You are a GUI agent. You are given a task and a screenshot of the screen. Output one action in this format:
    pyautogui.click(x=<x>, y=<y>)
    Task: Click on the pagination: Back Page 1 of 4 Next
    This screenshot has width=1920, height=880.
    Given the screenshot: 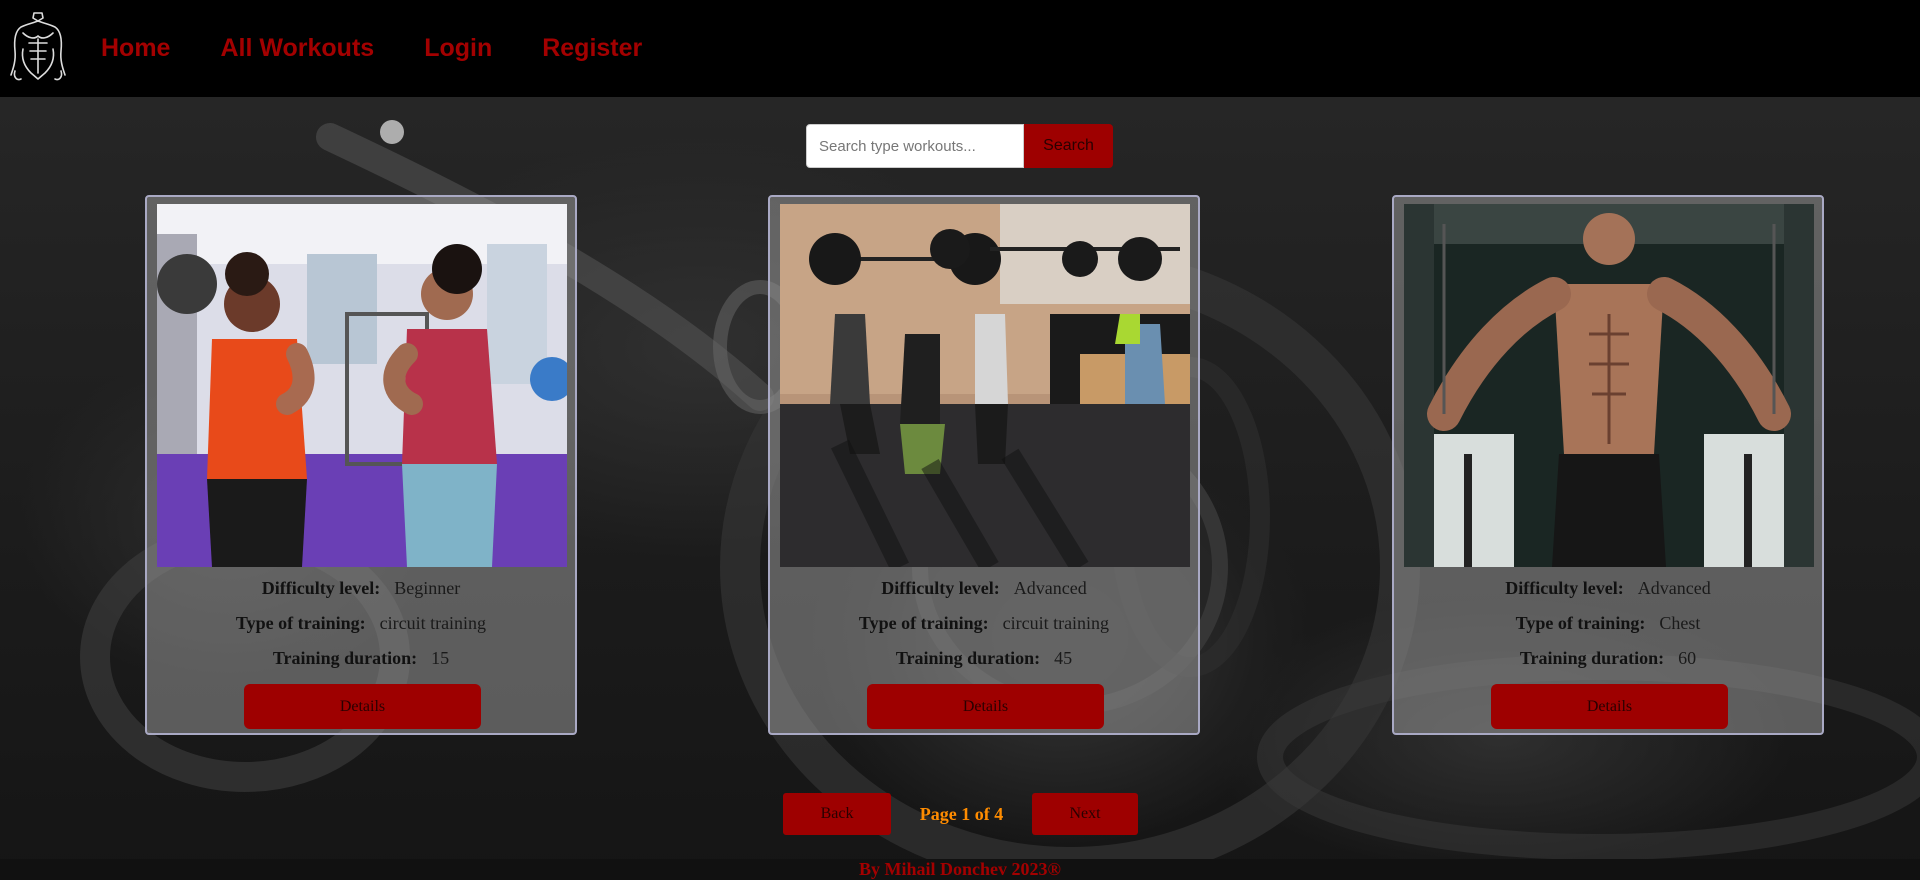 What is the action you would take?
    pyautogui.click(x=960, y=814)
    